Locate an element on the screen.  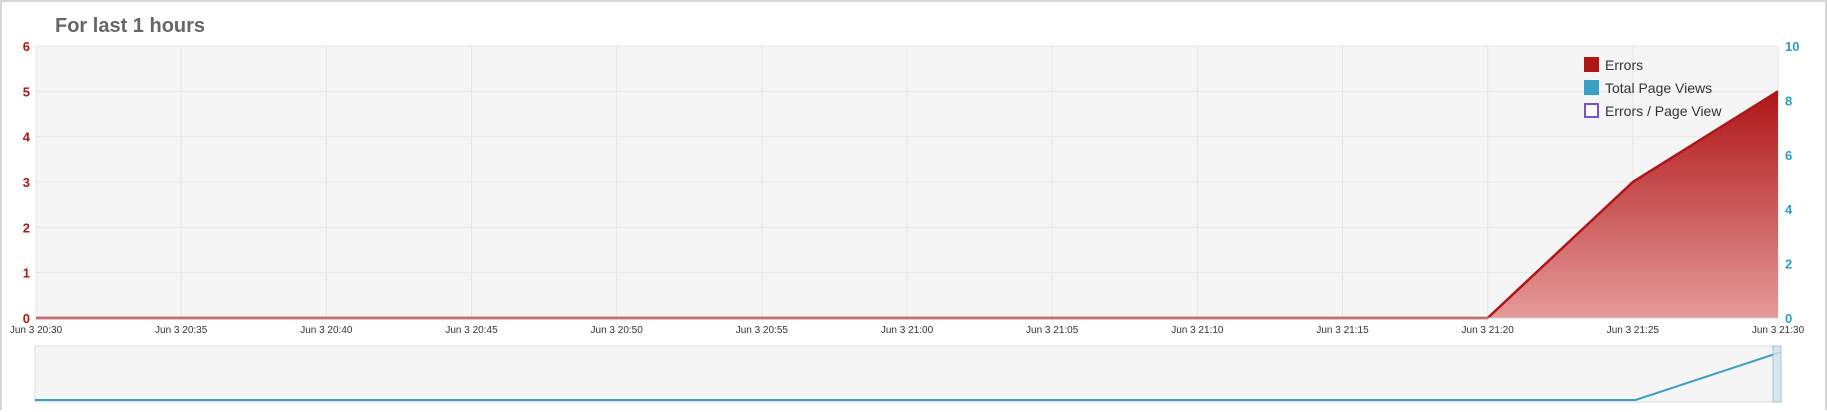
y-left-tick-label: 2 is located at coordinates (26, 227).